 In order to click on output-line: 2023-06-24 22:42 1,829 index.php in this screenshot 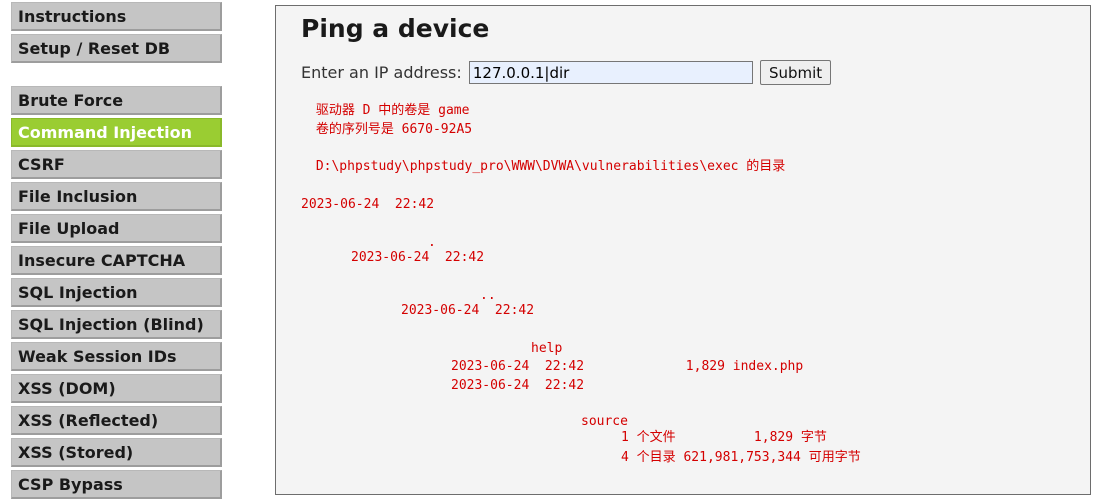, I will do `click(627, 366)`.